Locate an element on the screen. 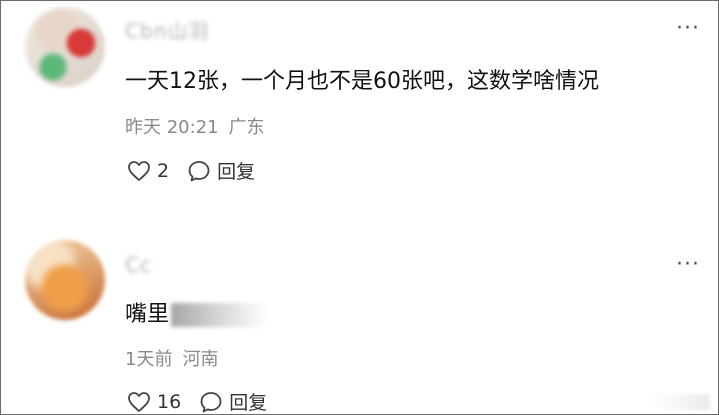 The width and height of the screenshot is (719, 415). comment-actions: 16 回复 is located at coordinates (206, 401).